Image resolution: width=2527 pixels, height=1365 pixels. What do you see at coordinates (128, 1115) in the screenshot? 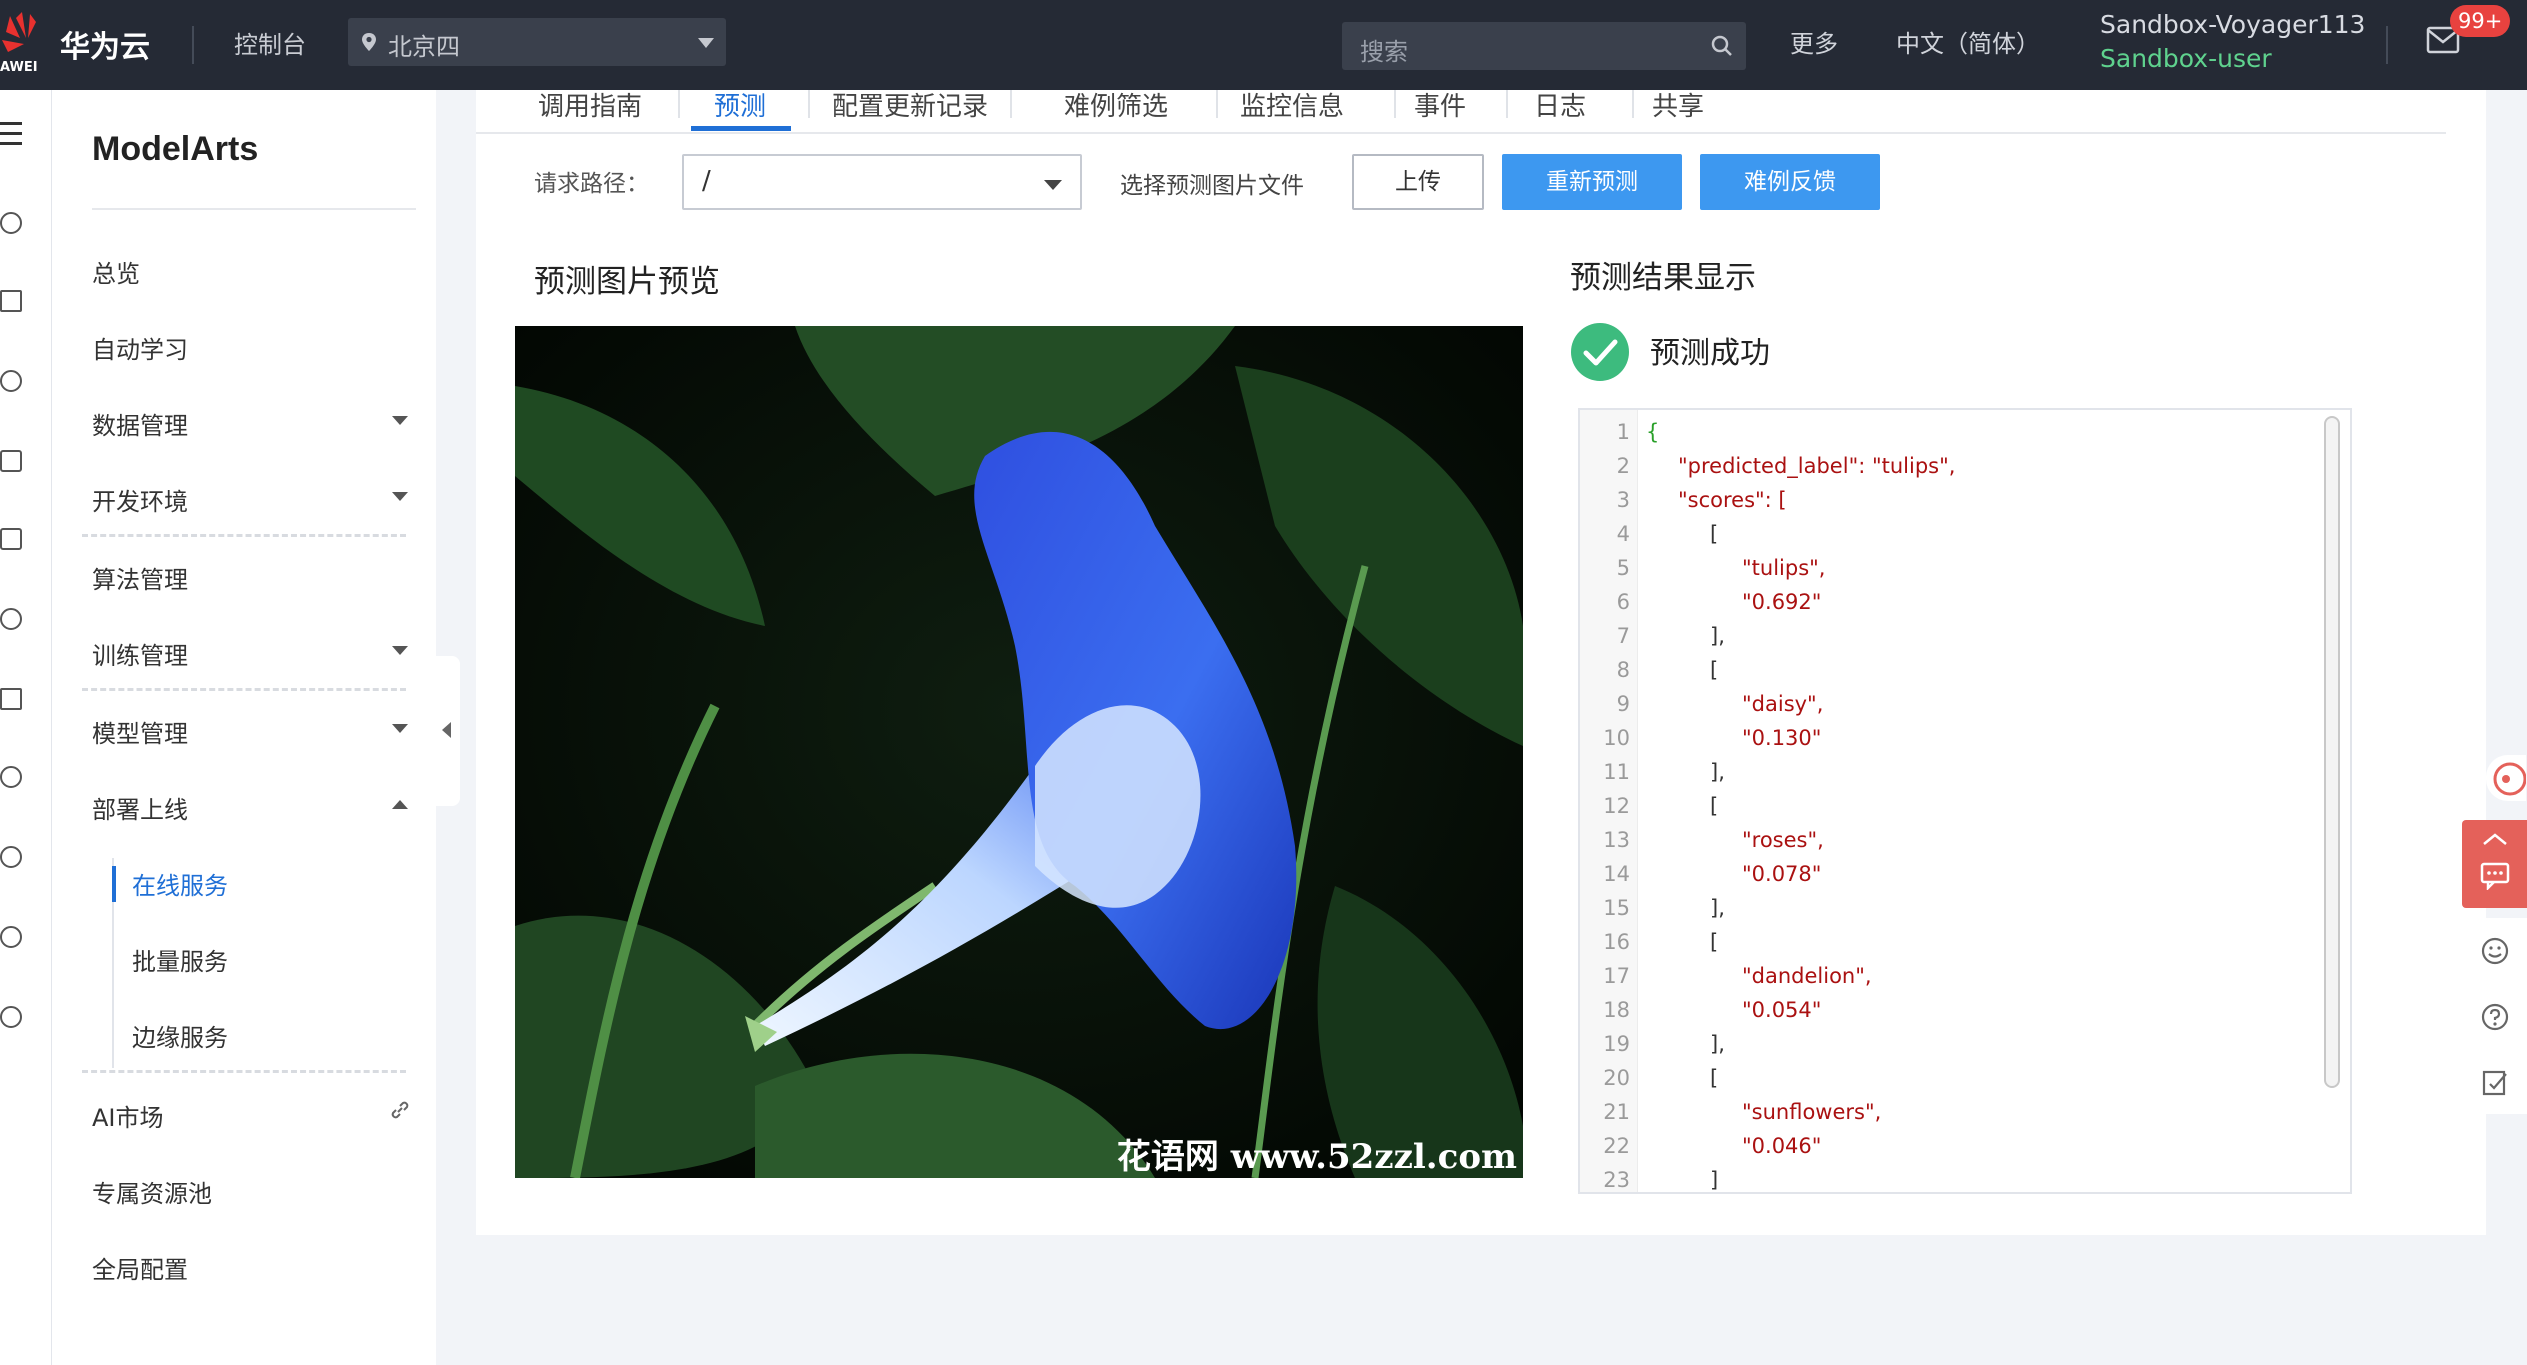
I see `sidebar-item-ai-market: AI市场` at bounding box center [128, 1115].